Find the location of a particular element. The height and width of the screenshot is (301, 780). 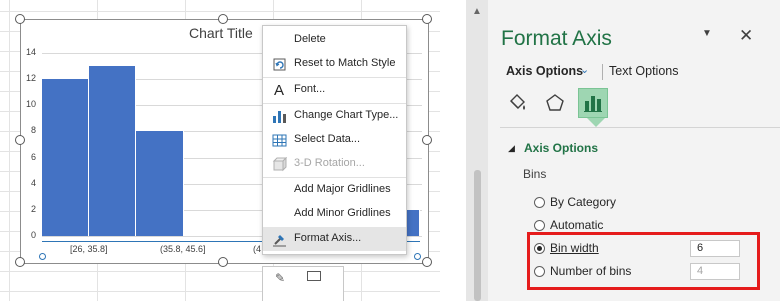

y-axis-tick-label: 4 is located at coordinates (33, 182).